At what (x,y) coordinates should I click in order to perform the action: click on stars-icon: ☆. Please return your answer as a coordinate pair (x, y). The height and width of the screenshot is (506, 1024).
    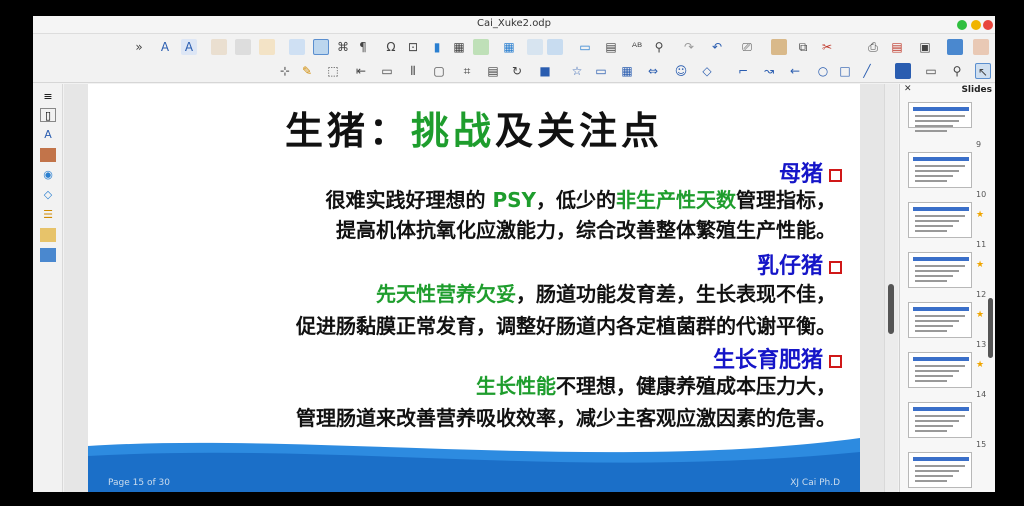
    Looking at the image, I should click on (577, 71).